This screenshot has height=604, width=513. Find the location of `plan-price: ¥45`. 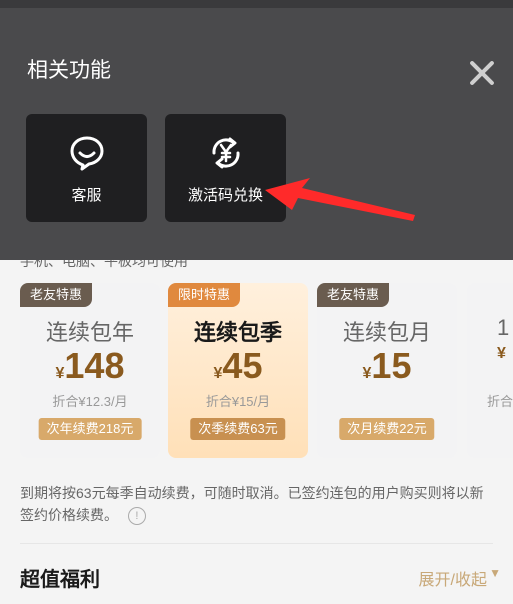

plan-price: ¥45 is located at coordinates (238, 366).